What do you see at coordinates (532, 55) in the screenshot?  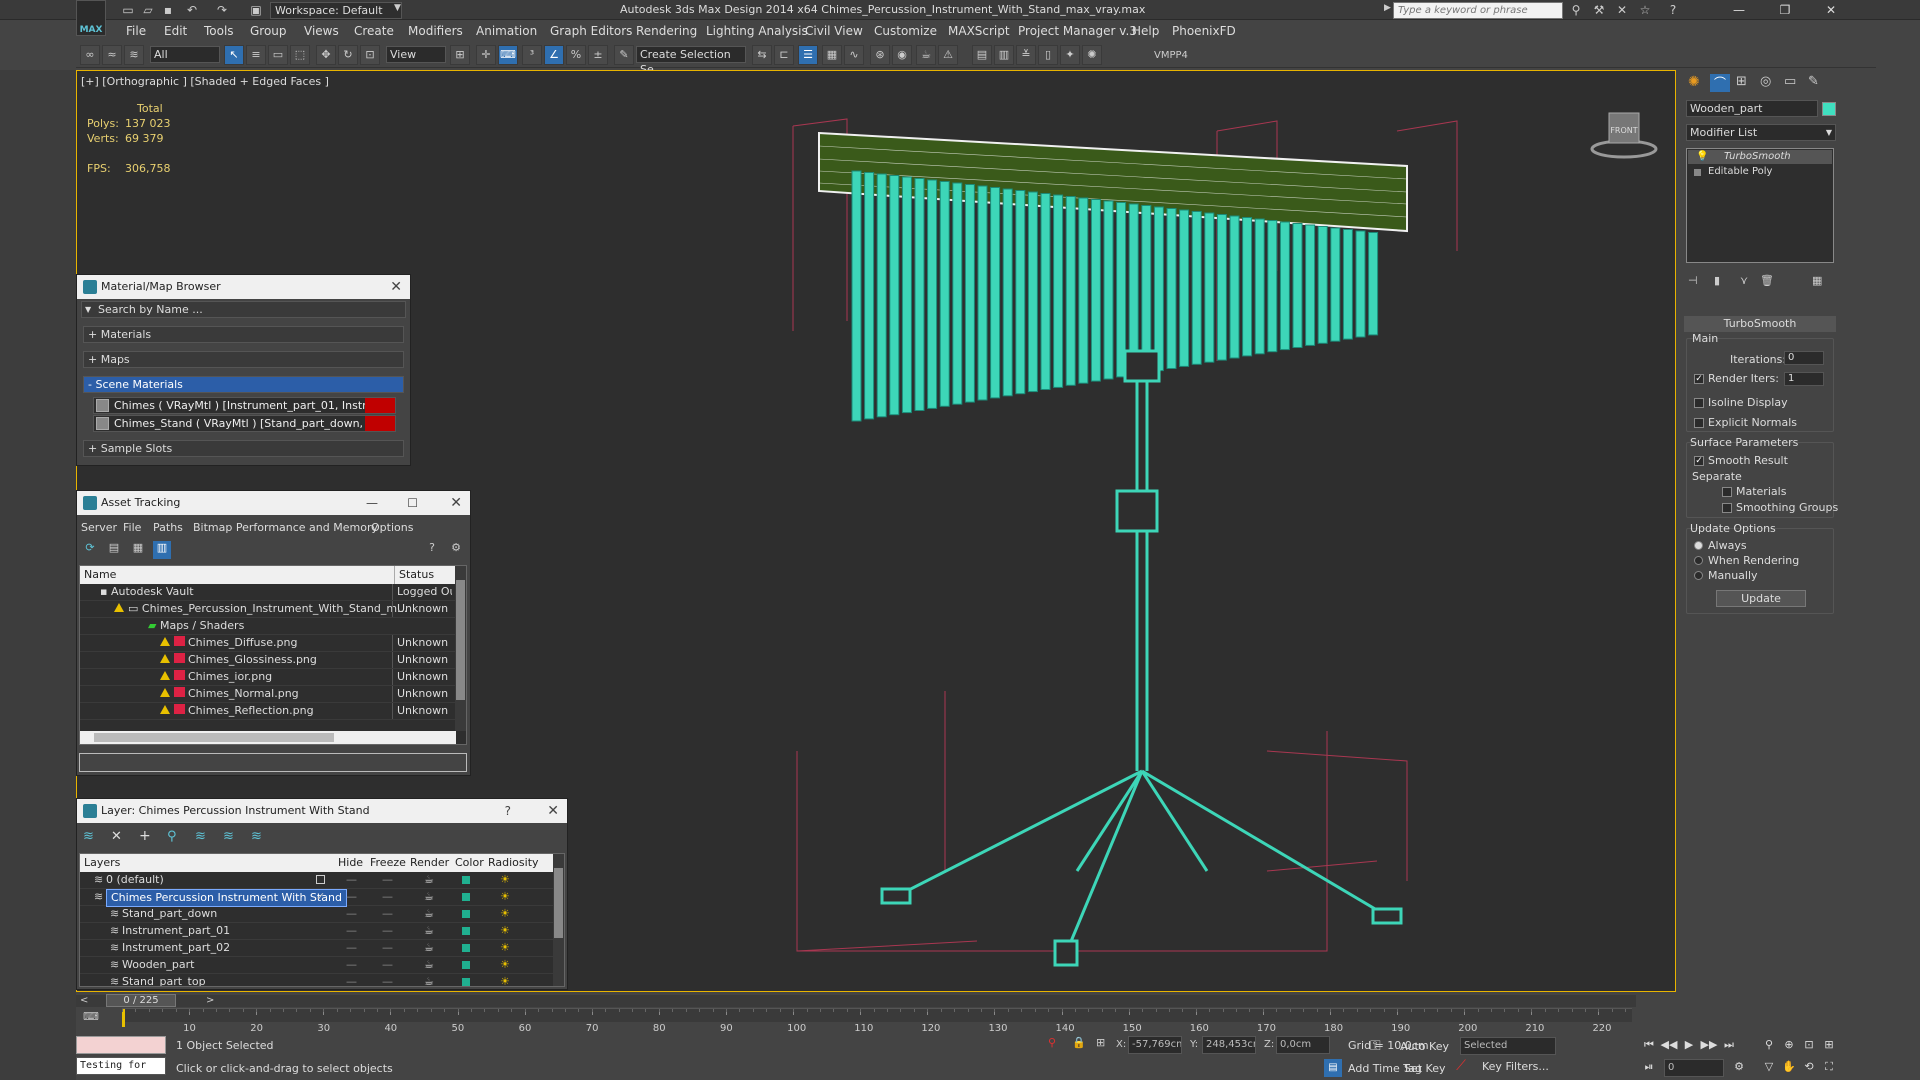 I see `snaps-toggle-icon: ³` at bounding box center [532, 55].